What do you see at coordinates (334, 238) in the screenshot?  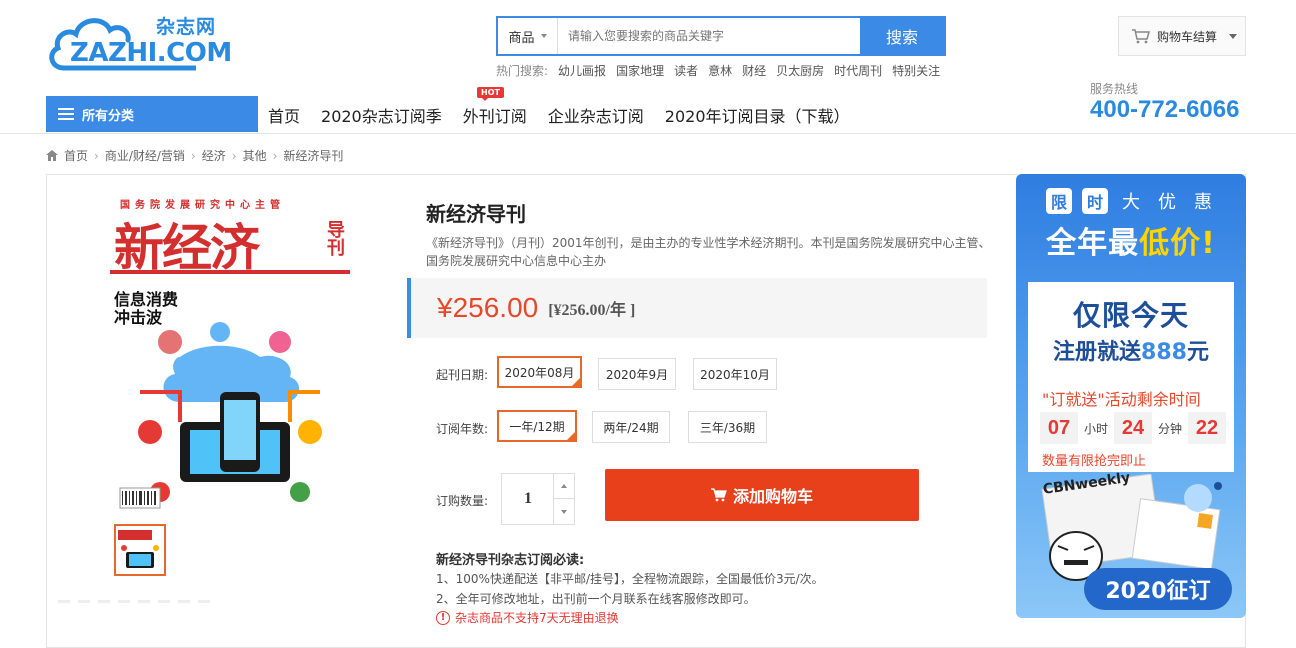 I see `cover-side-text: 导刊` at bounding box center [334, 238].